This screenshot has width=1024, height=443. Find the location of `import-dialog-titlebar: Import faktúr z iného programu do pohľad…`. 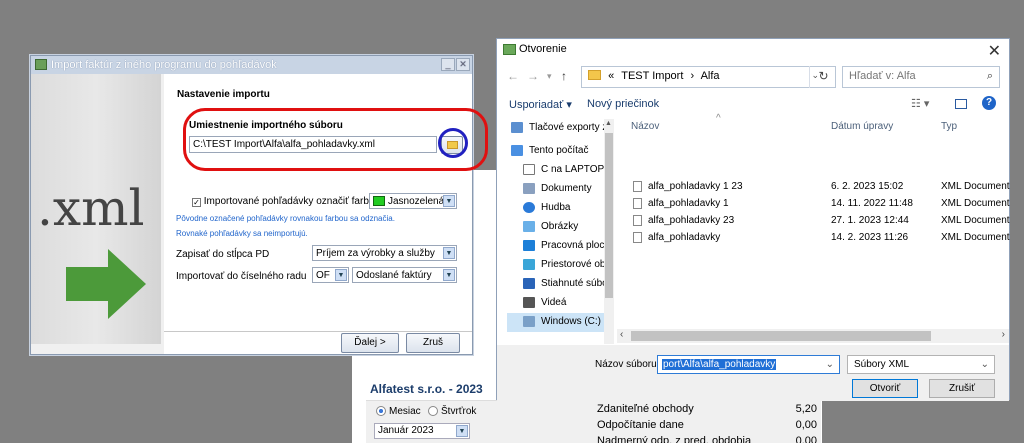

import-dialog-titlebar: Import faktúr z iného programu do pohľad… is located at coordinates (251, 65).